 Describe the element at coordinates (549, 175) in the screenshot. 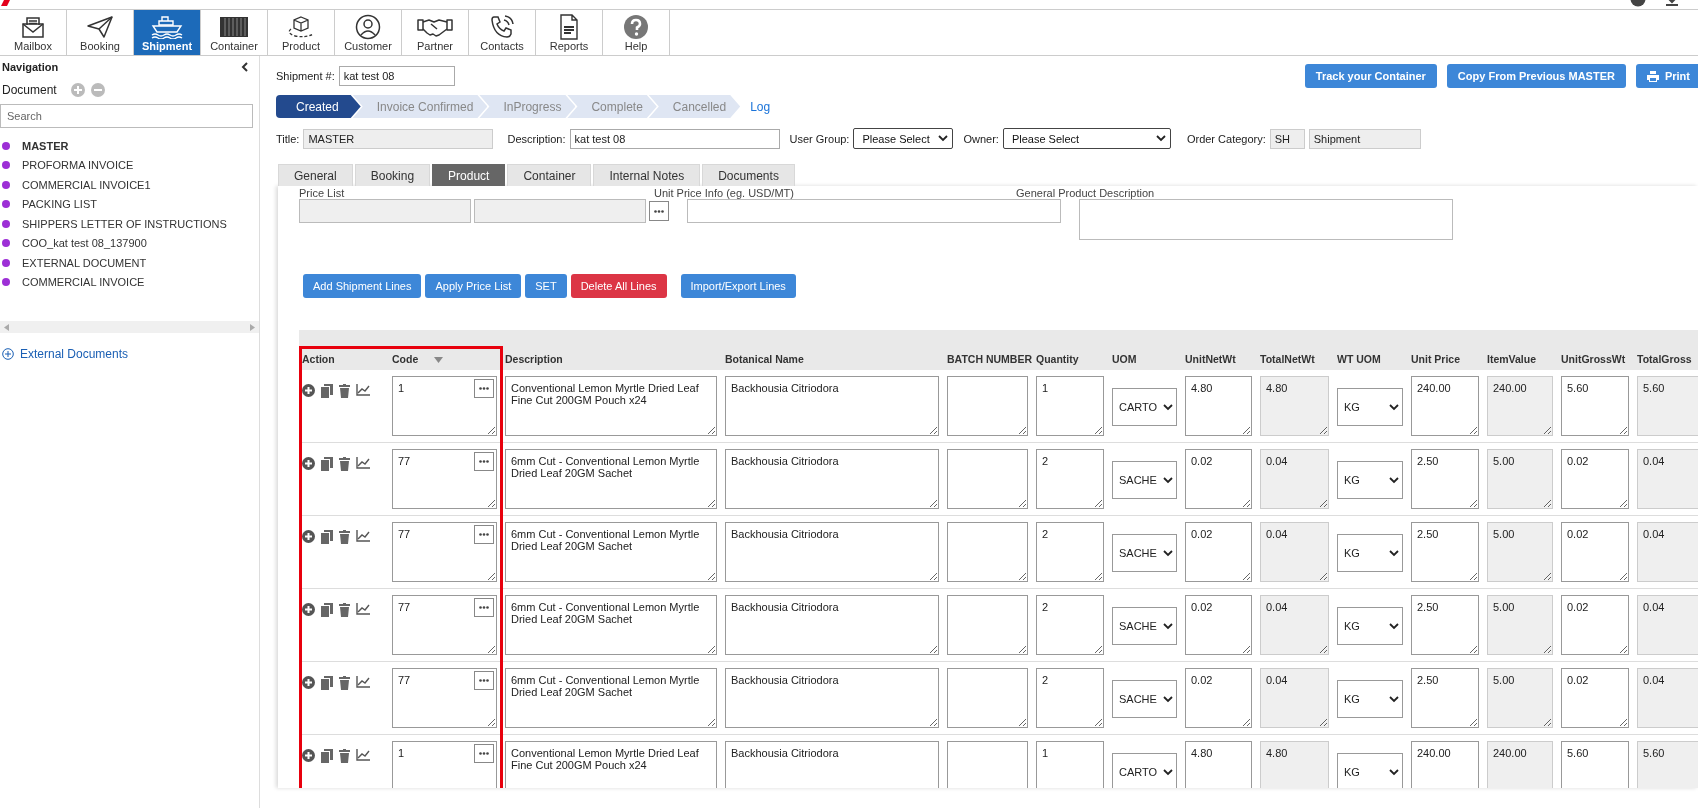

I see `tab: Container` at that location.